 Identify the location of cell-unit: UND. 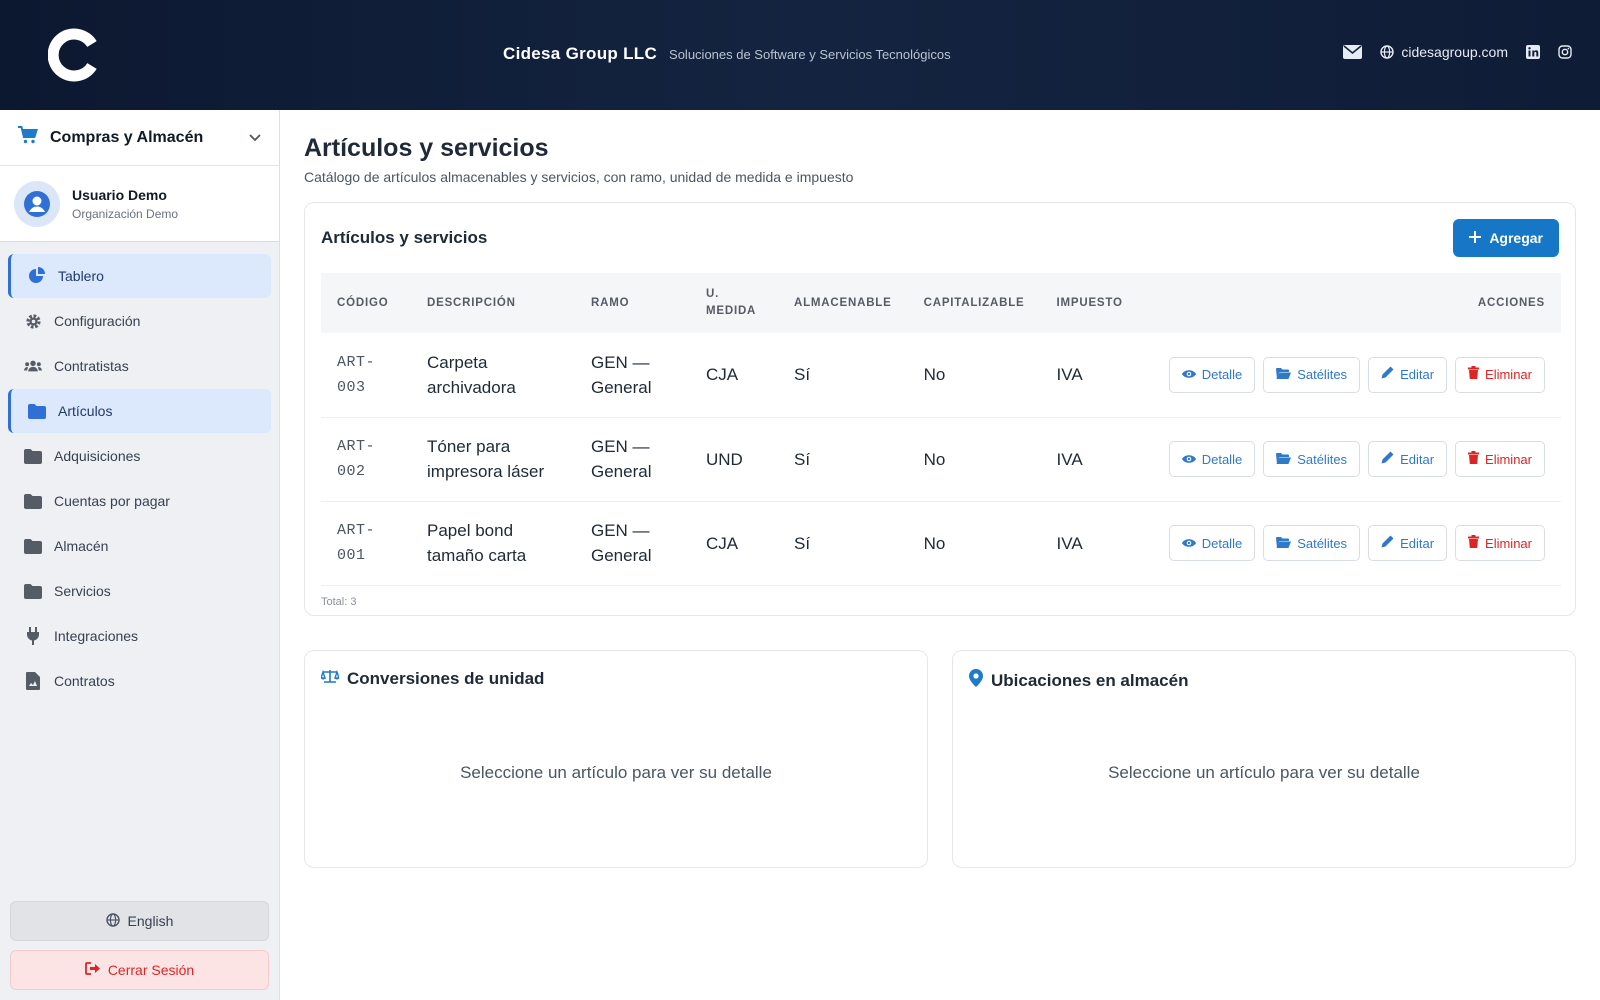
(724, 459).